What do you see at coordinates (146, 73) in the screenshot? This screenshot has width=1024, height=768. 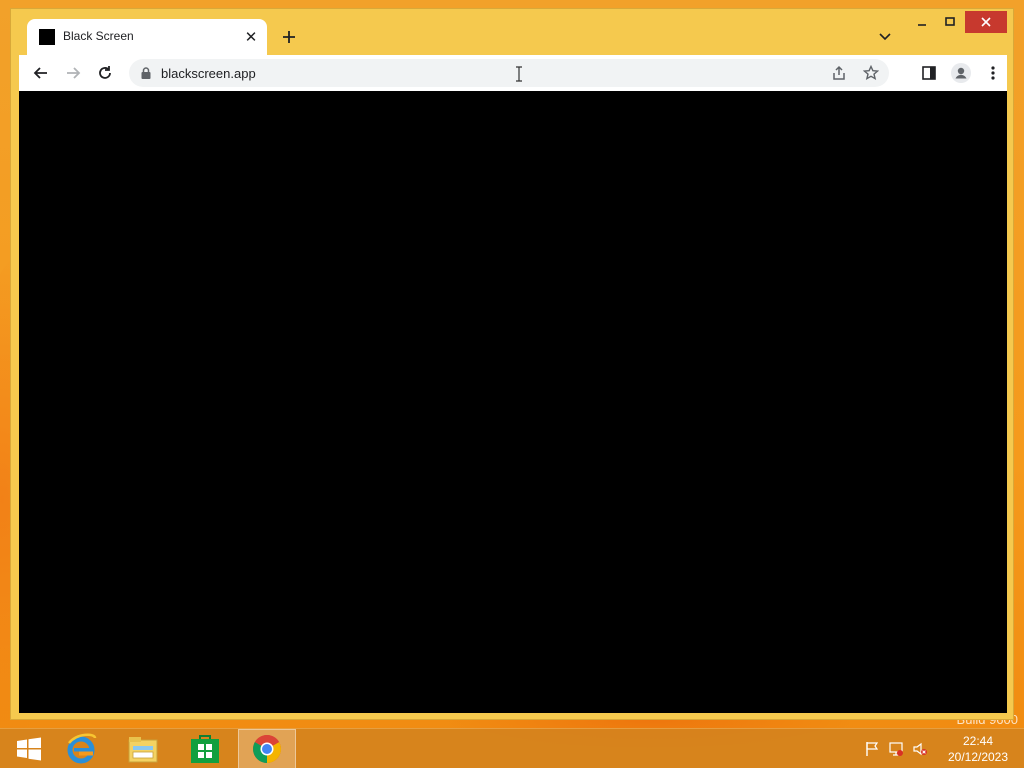 I see `lock-icon` at bounding box center [146, 73].